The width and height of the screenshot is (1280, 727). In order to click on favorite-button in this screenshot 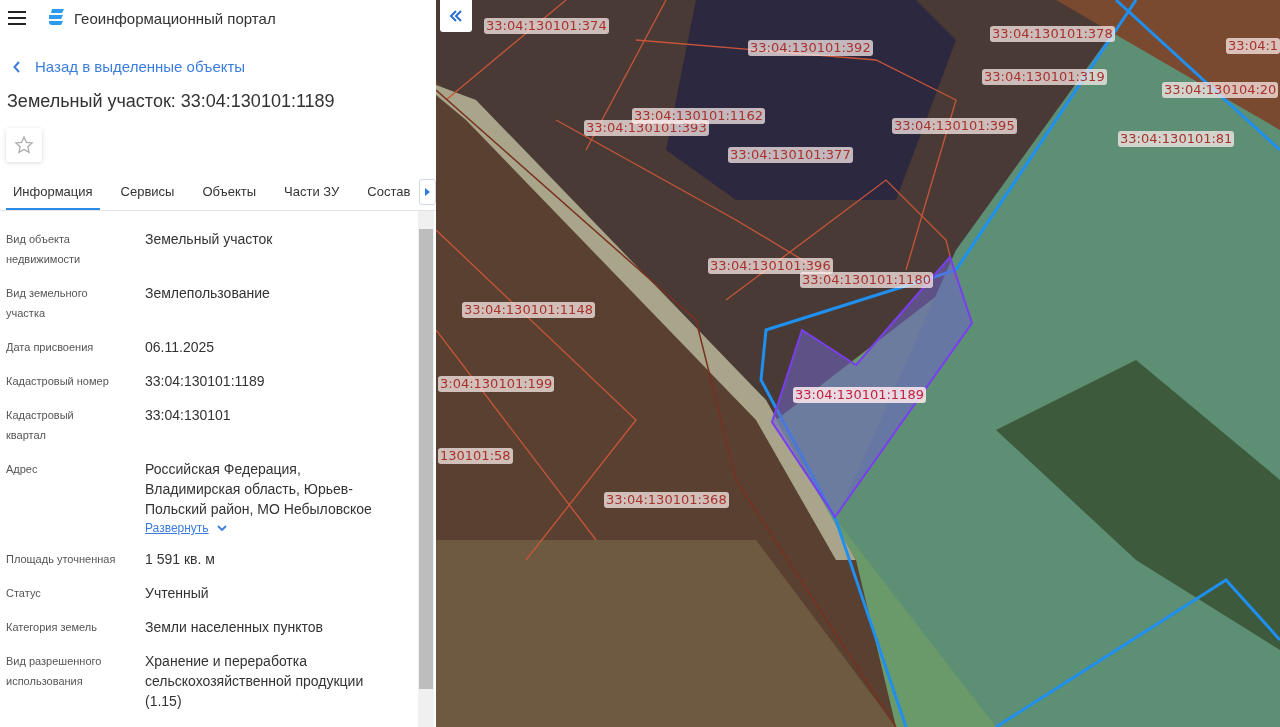, I will do `click(24, 145)`.